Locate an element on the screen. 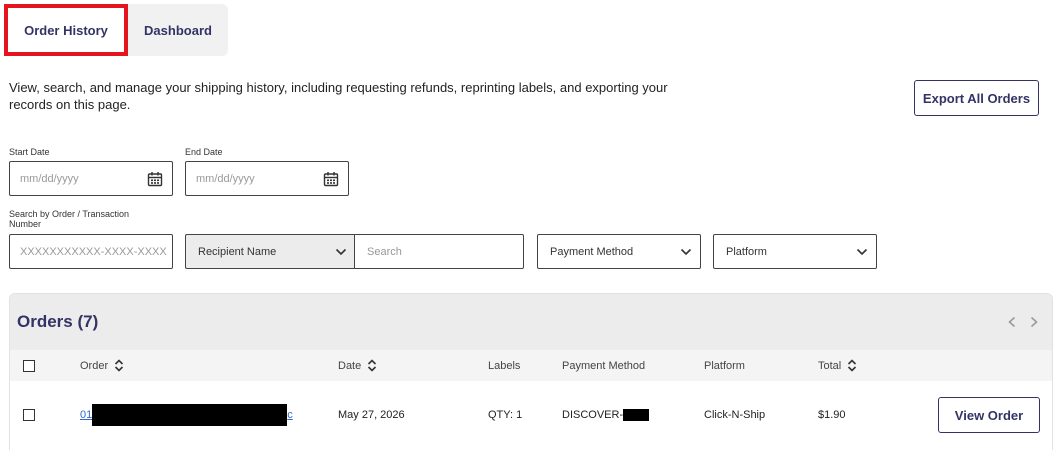 The width and height of the screenshot is (1053, 450). platform-select: Platform is located at coordinates (795, 251).